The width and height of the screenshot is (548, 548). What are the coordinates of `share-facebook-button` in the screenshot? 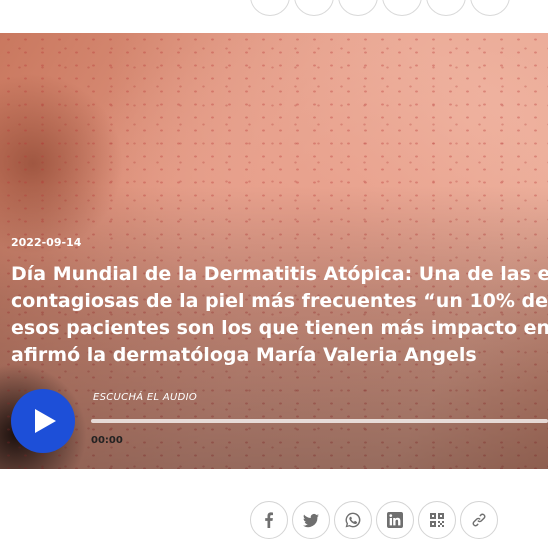 It's located at (269, 520).